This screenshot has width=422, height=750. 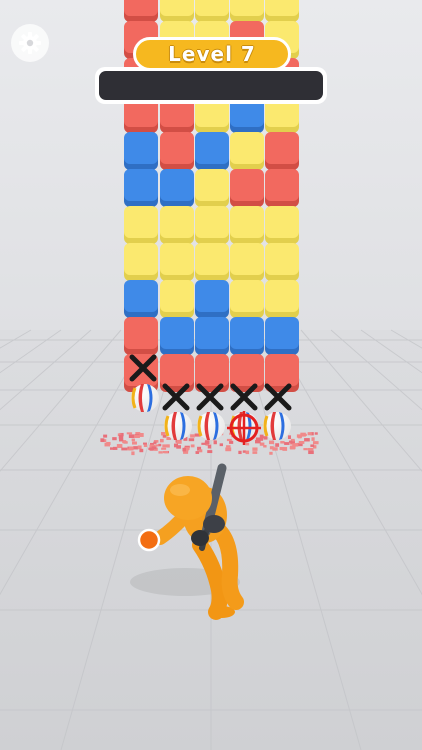 I want to click on orange-ball-icon, so click(x=149, y=540).